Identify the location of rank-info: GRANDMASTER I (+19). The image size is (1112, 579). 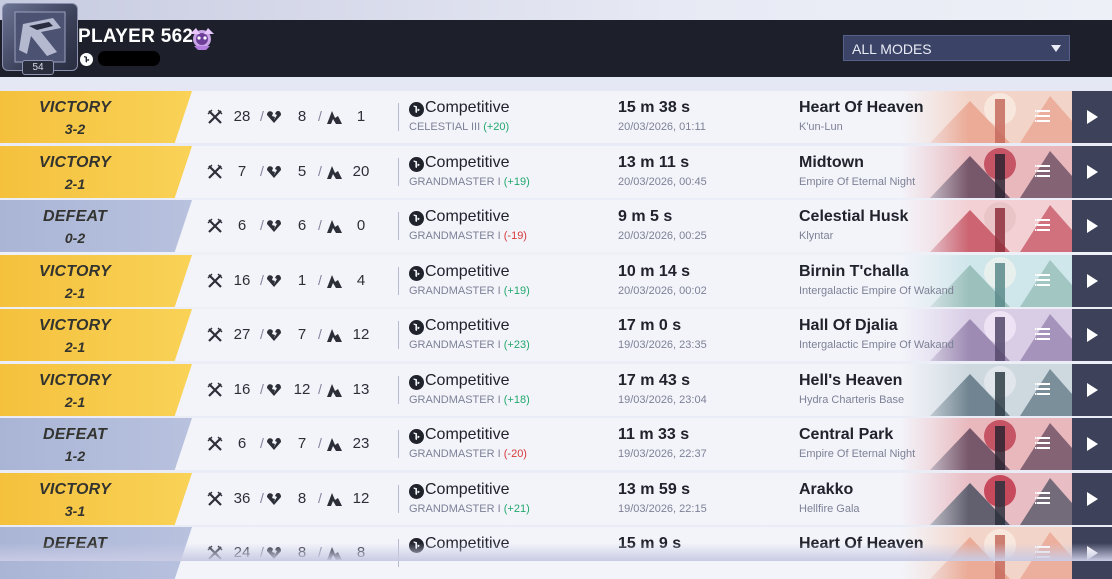
(469, 291).